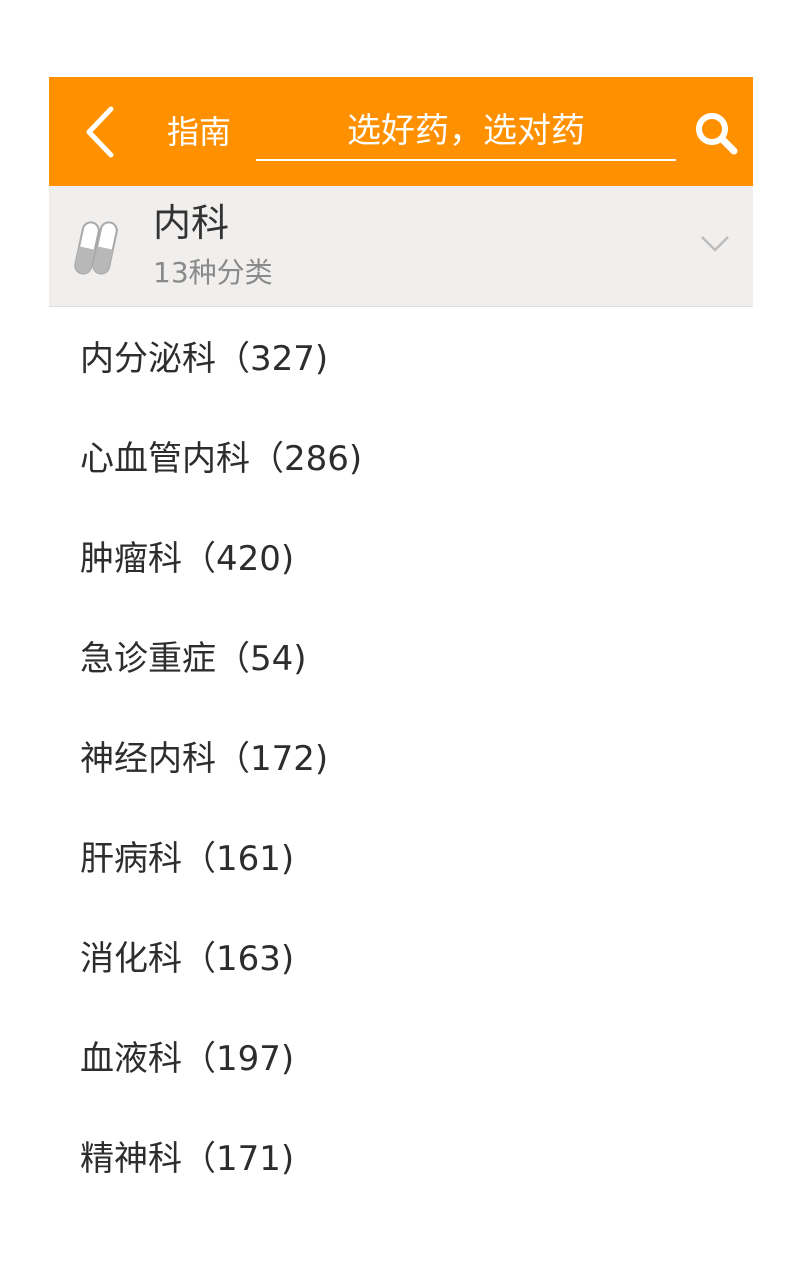 The image size is (800, 1280). I want to click on top-app-bar: 指南 选好药，选对药, so click(401, 131).